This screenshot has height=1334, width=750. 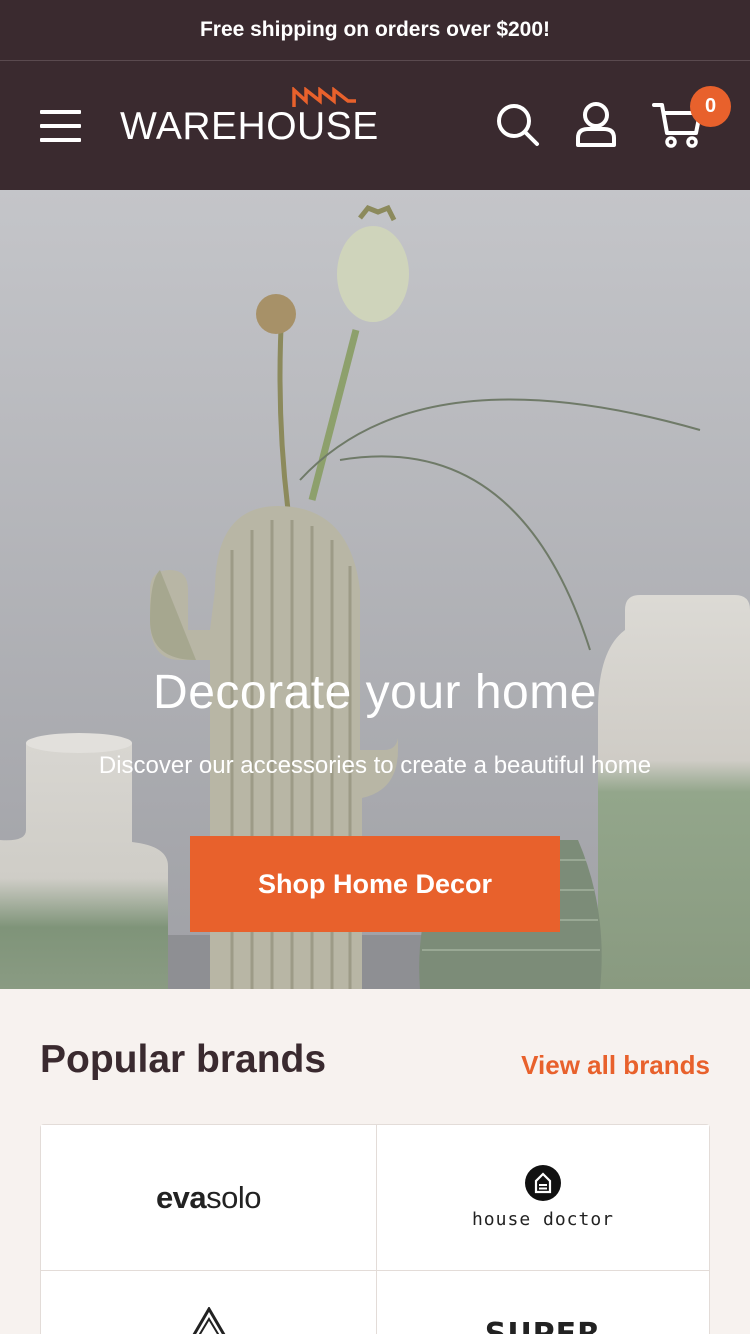 What do you see at coordinates (615, 1065) in the screenshot?
I see `view-all-brands-link: View all brands` at bounding box center [615, 1065].